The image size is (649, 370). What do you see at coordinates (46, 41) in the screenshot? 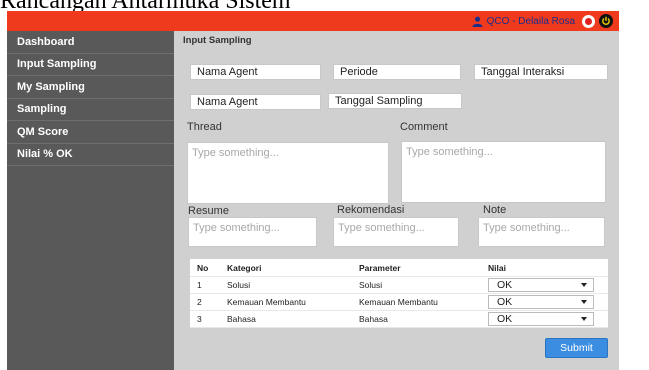
I see `sidebar-item-label: Dashboard` at bounding box center [46, 41].